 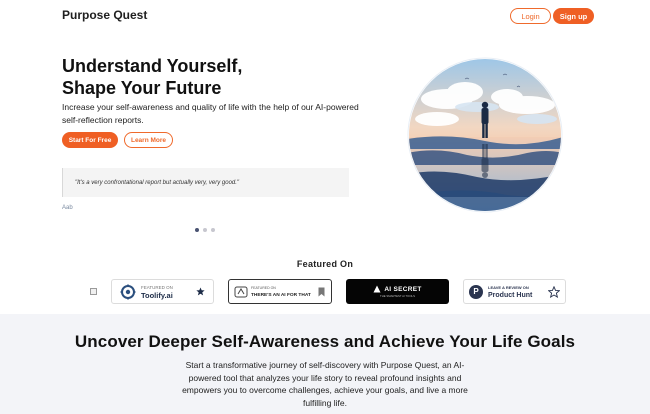 I want to click on aiforthat-name: THERE'S AN AI FOR THAT, so click(x=281, y=295).